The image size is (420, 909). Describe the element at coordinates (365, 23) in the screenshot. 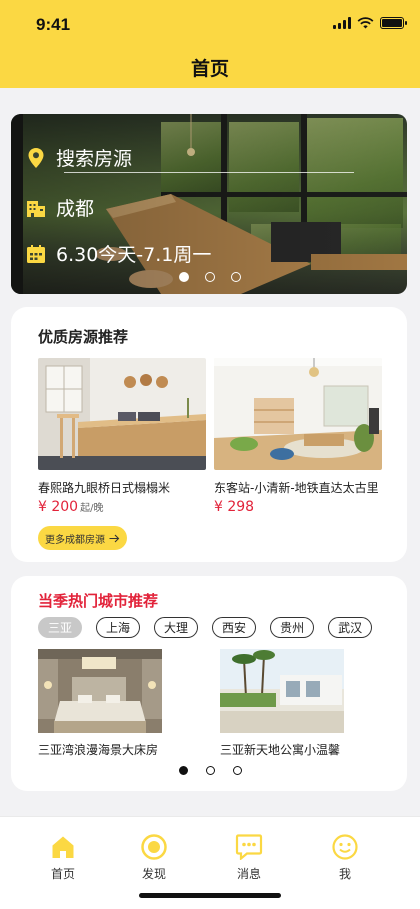

I see `wifi-icon` at that location.